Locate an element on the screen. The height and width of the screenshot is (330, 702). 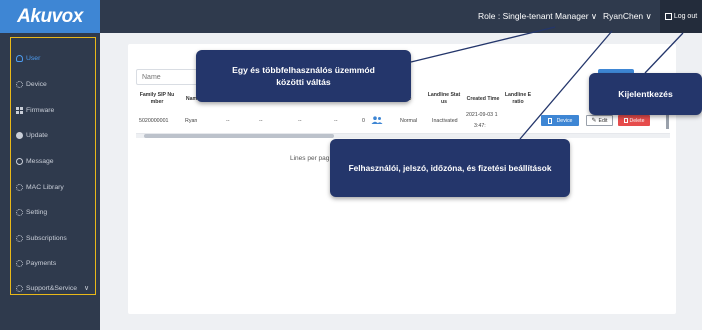
vertical-scrollbar is located at coordinates (667, 122).